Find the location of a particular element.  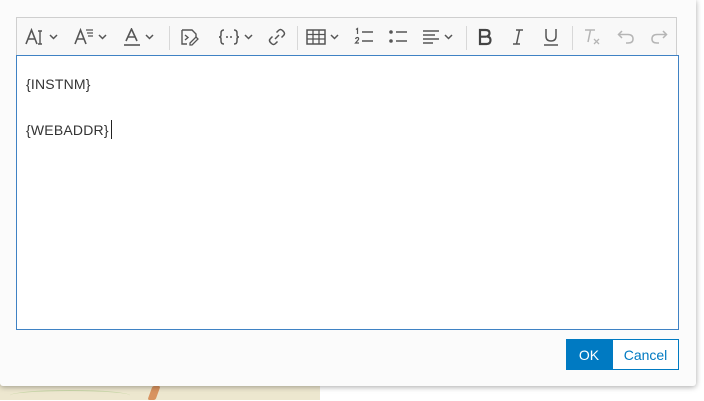

font-size-icon is located at coordinates (33, 36).